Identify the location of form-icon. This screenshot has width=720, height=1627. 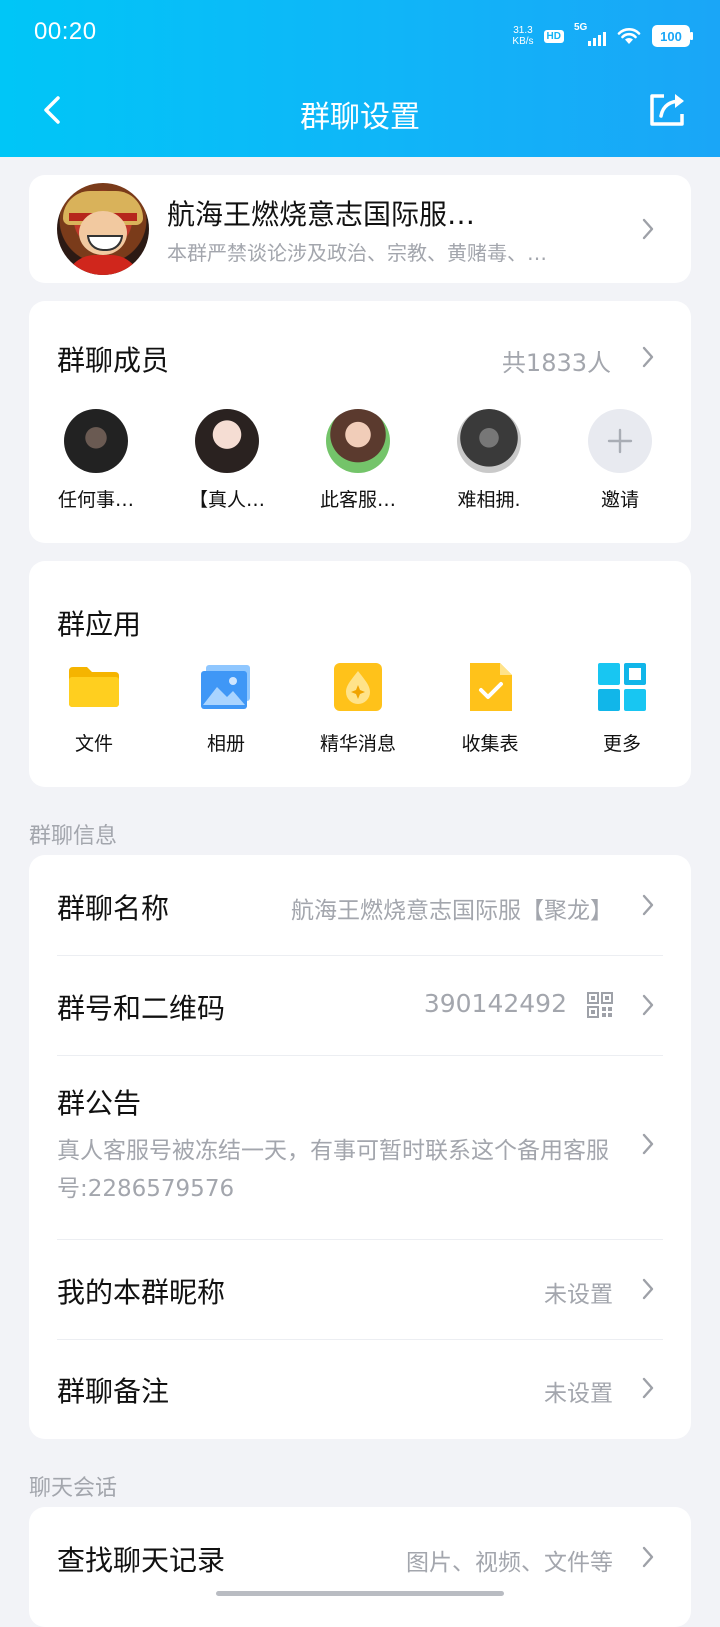
(490, 687).